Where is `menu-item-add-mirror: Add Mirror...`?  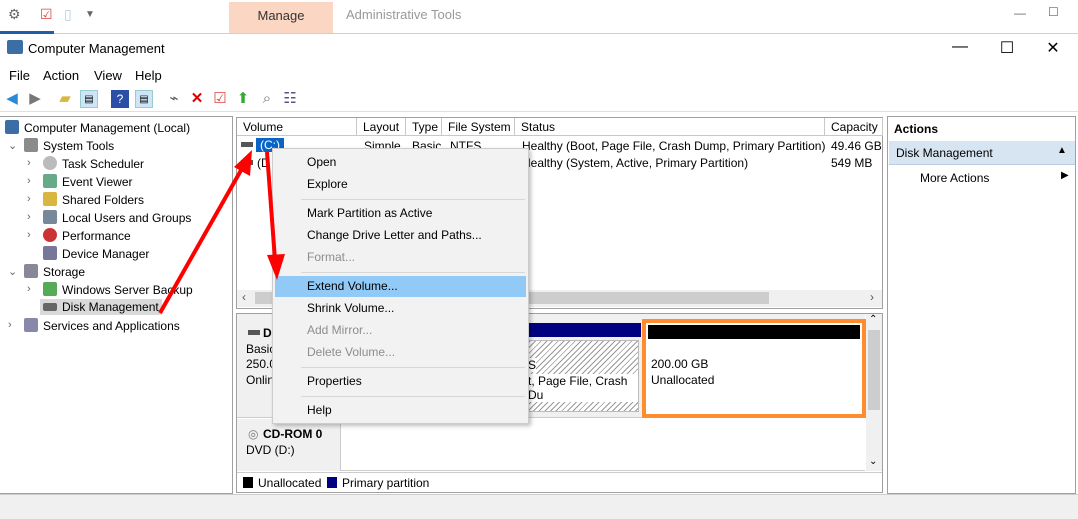 menu-item-add-mirror: Add Mirror... is located at coordinates (340, 330).